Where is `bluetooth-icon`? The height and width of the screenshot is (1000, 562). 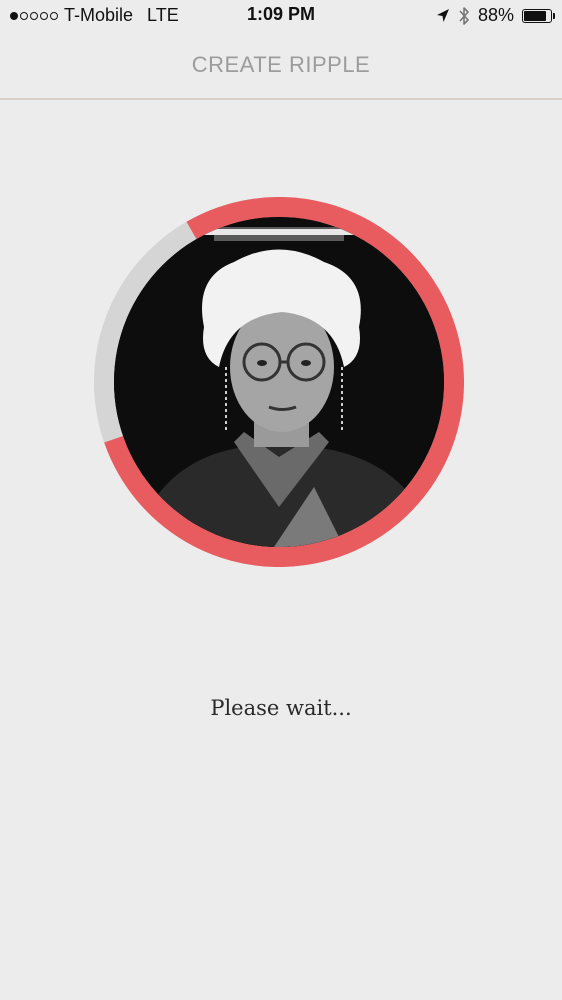 bluetooth-icon is located at coordinates (464, 15).